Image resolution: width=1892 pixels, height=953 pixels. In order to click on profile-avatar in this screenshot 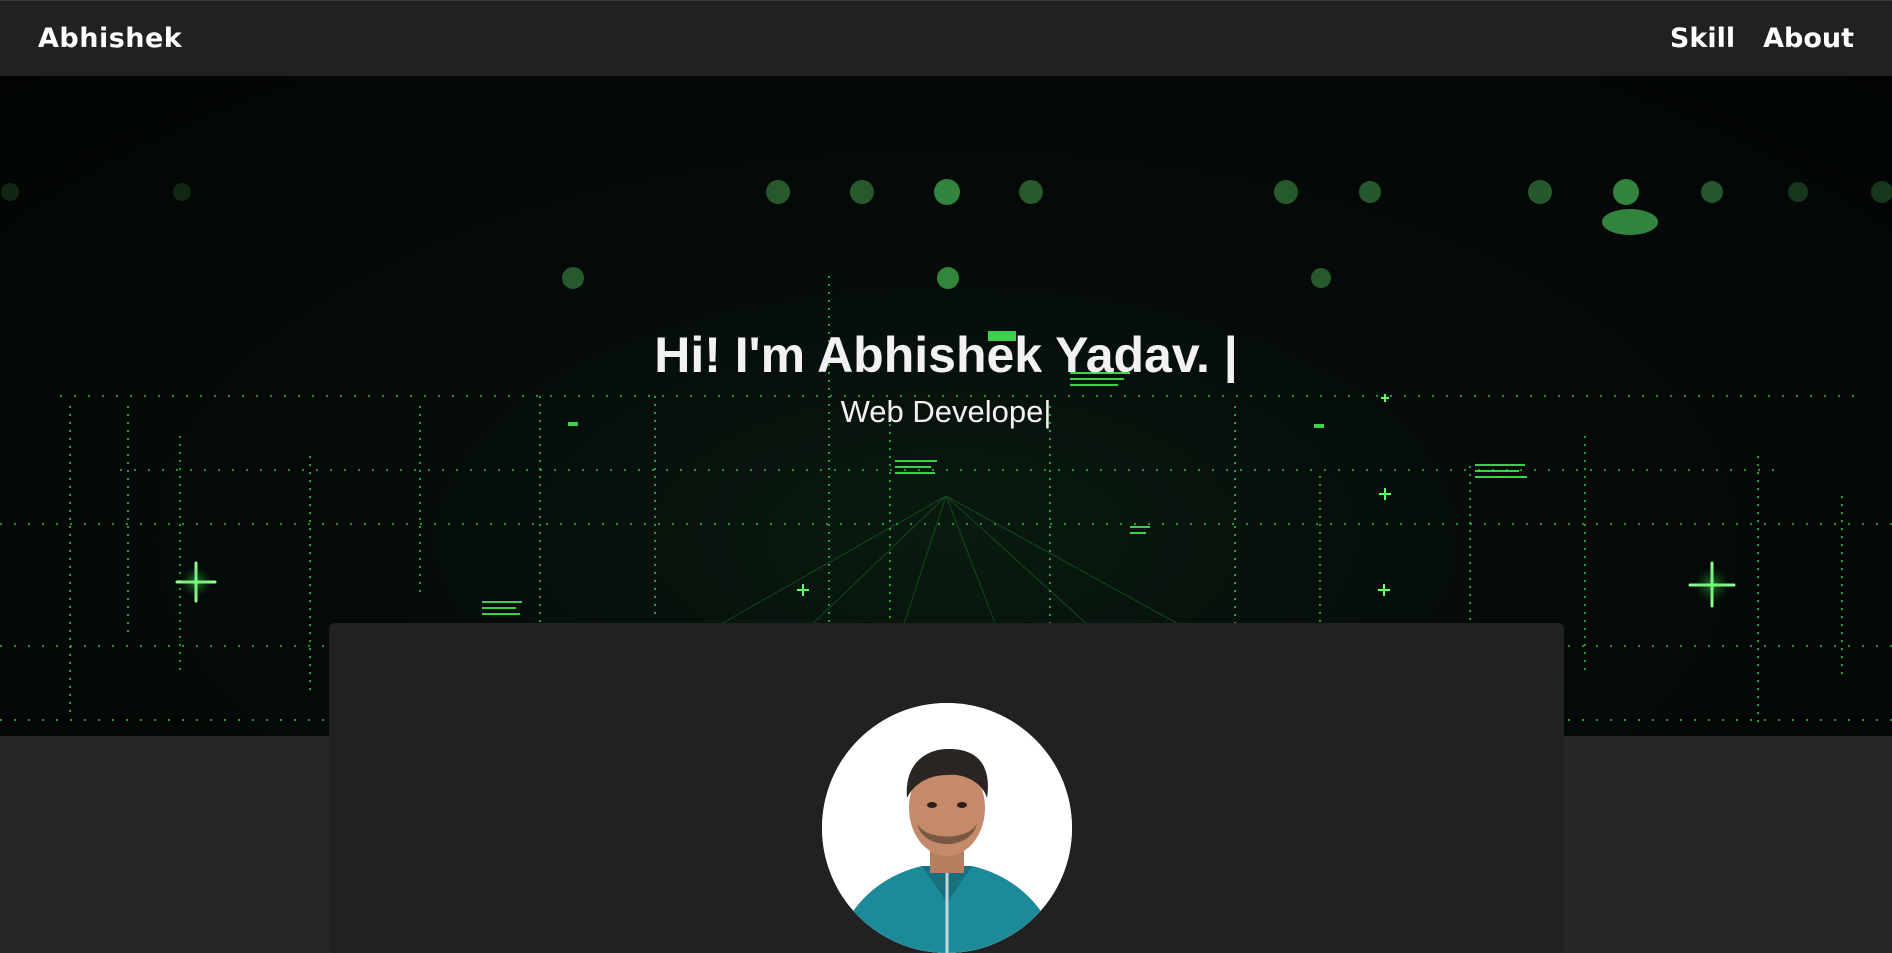, I will do `click(947, 828)`.